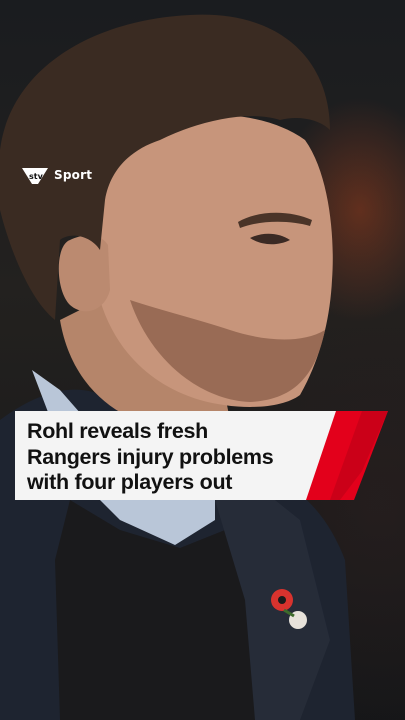 The image size is (405, 720). What do you see at coordinates (84, 273) in the screenshot?
I see `ear` at bounding box center [84, 273].